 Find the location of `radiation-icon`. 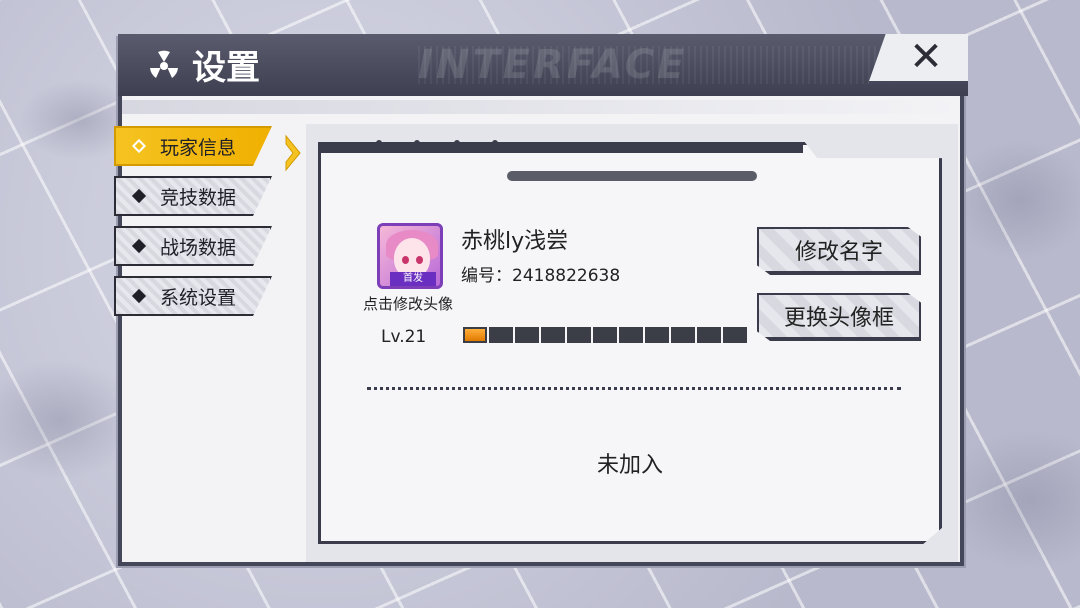

radiation-icon is located at coordinates (164, 64).